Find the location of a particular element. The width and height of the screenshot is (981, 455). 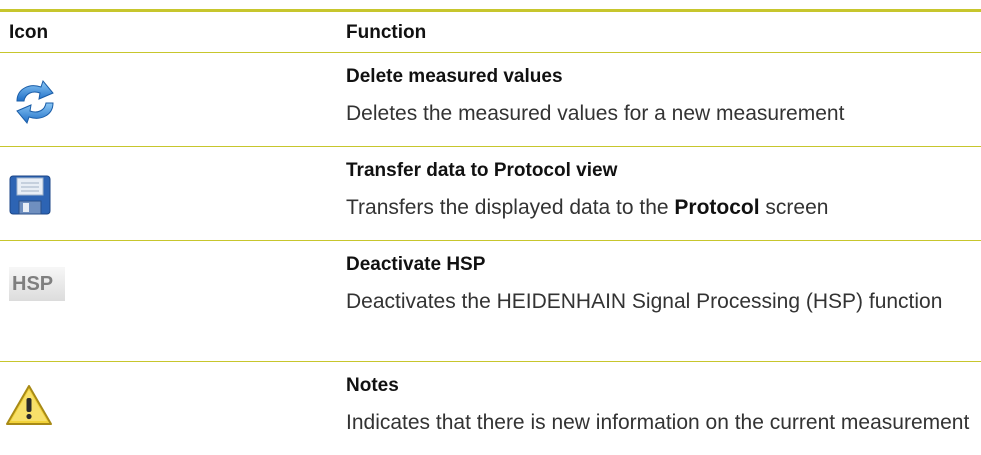

hsp-icon-text: HSP is located at coordinates (33, 284).